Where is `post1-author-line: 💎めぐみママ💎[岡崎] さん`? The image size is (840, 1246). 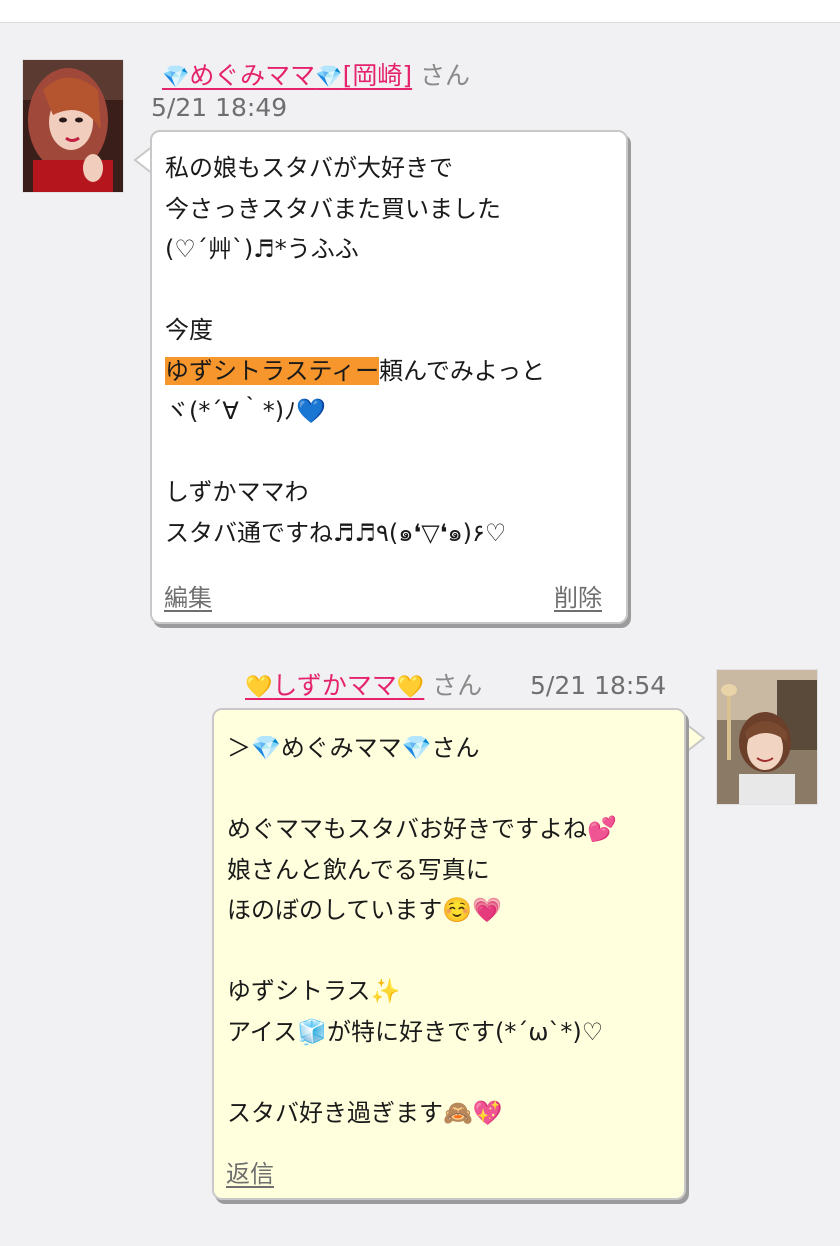
post1-author-line: 💎めぐみママ💎[岡崎] さん is located at coordinates (316, 77).